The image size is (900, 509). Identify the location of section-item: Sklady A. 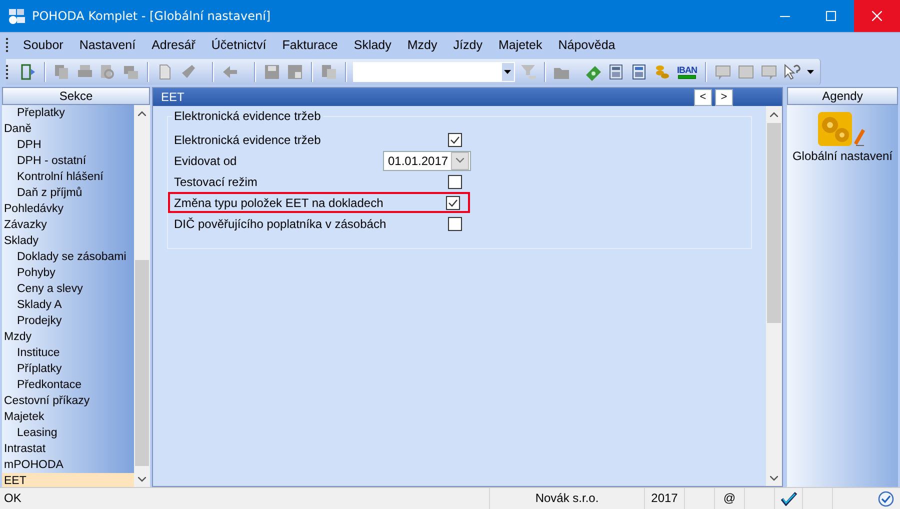
(68, 305).